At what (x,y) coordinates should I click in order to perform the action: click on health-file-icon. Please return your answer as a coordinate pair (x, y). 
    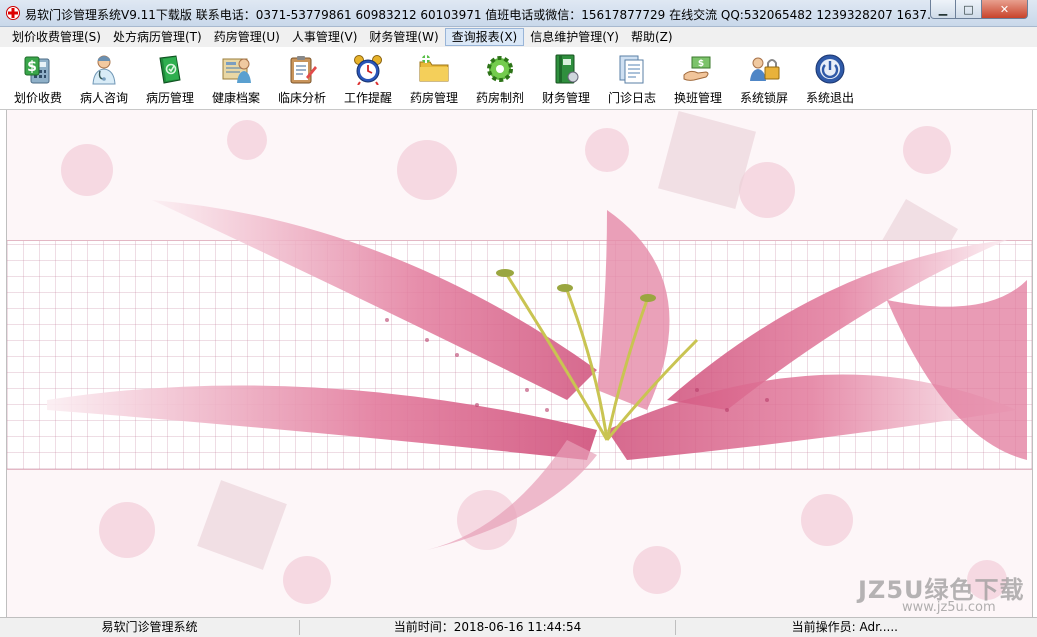
    Looking at the image, I should click on (236, 70).